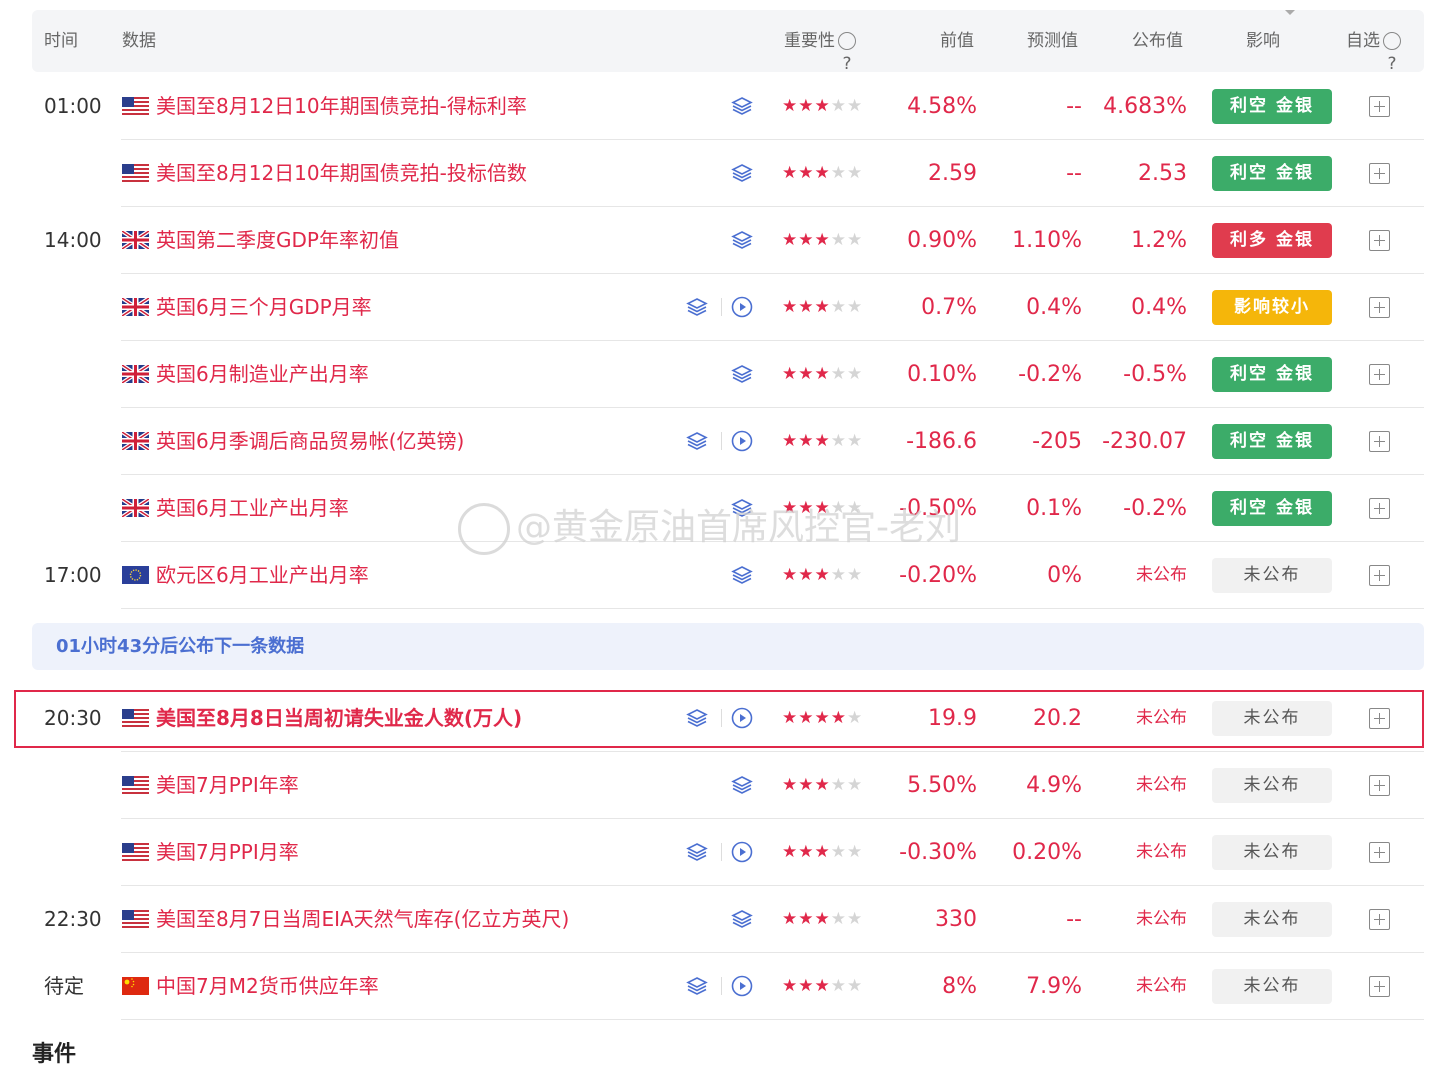 This screenshot has width=1448, height=1068. What do you see at coordinates (1159, 307) in the screenshot?
I see `actual-value: 0.4%` at bounding box center [1159, 307].